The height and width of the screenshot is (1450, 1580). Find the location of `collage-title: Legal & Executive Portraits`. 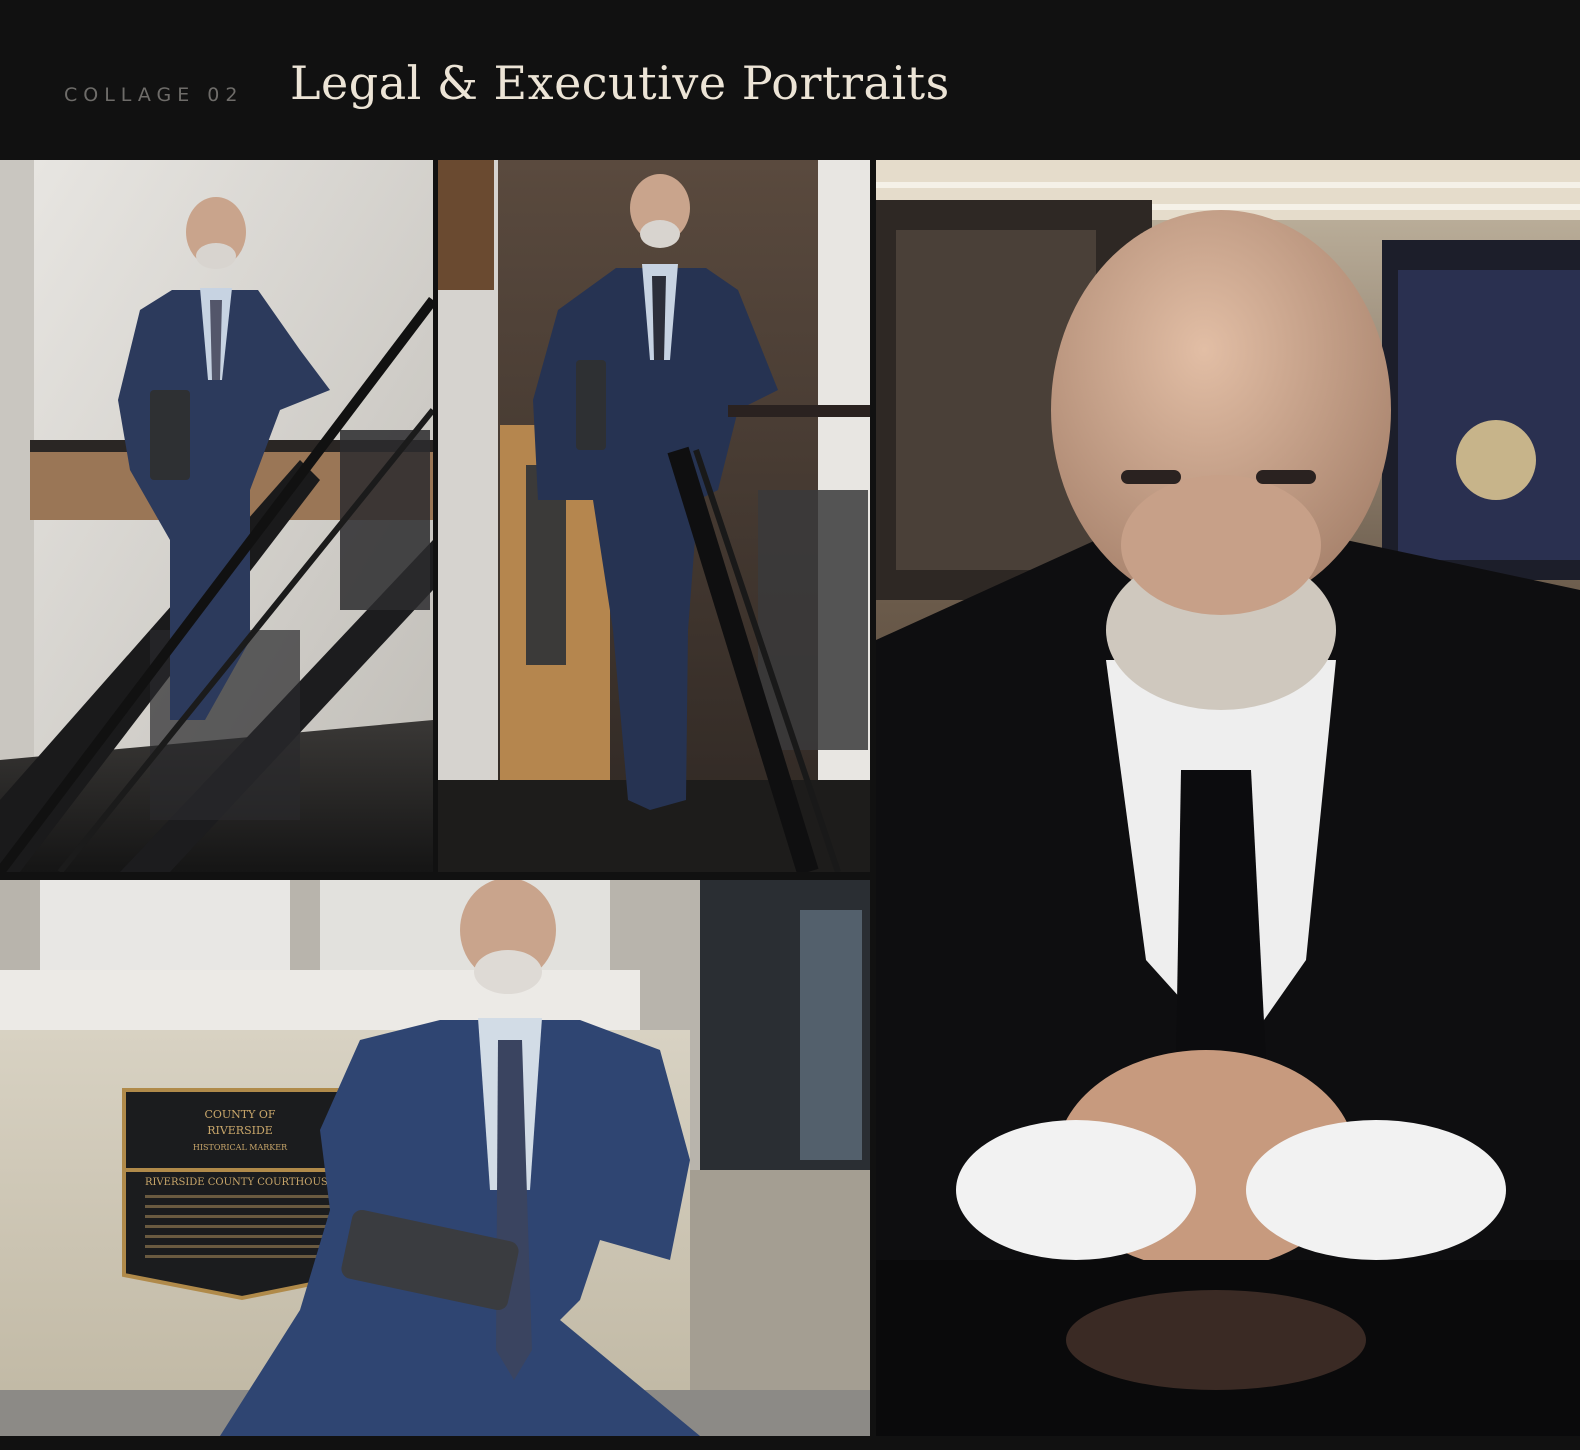

collage-title: Legal & Executive Portraits is located at coordinates (620, 83).